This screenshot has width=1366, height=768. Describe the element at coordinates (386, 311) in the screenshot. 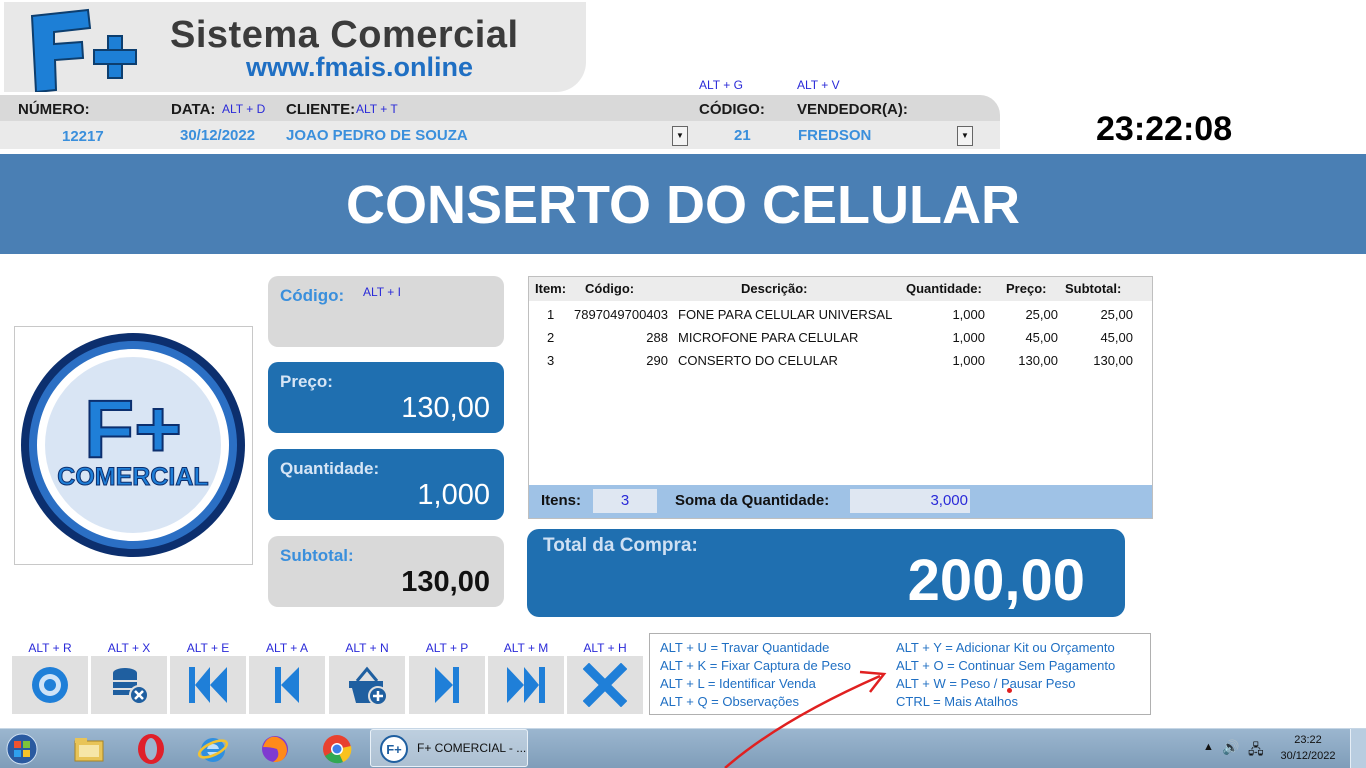

I see `codigo-input-card: Código: ALT + I` at that location.